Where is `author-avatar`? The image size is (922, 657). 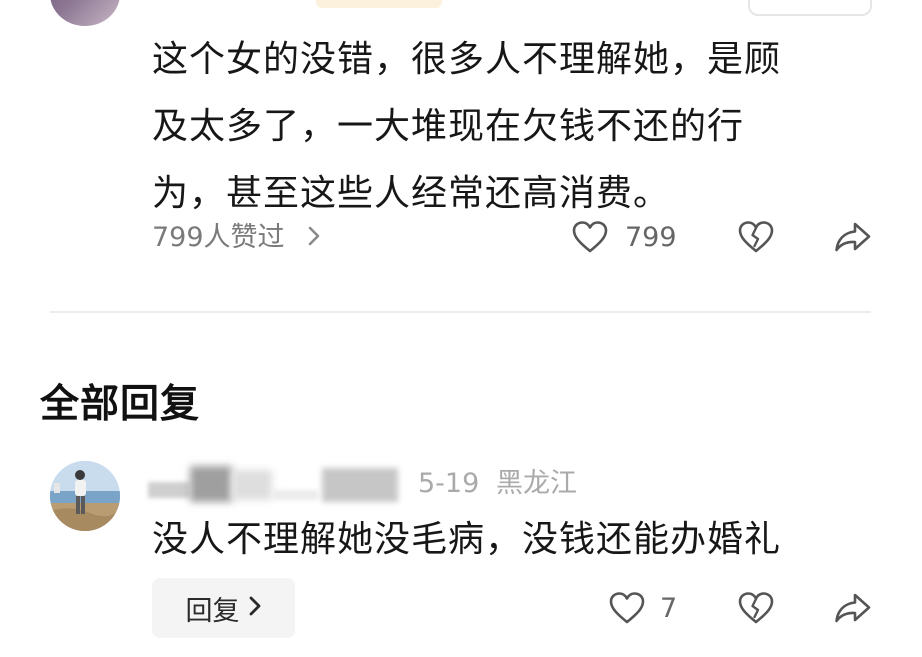 author-avatar is located at coordinates (85, 13).